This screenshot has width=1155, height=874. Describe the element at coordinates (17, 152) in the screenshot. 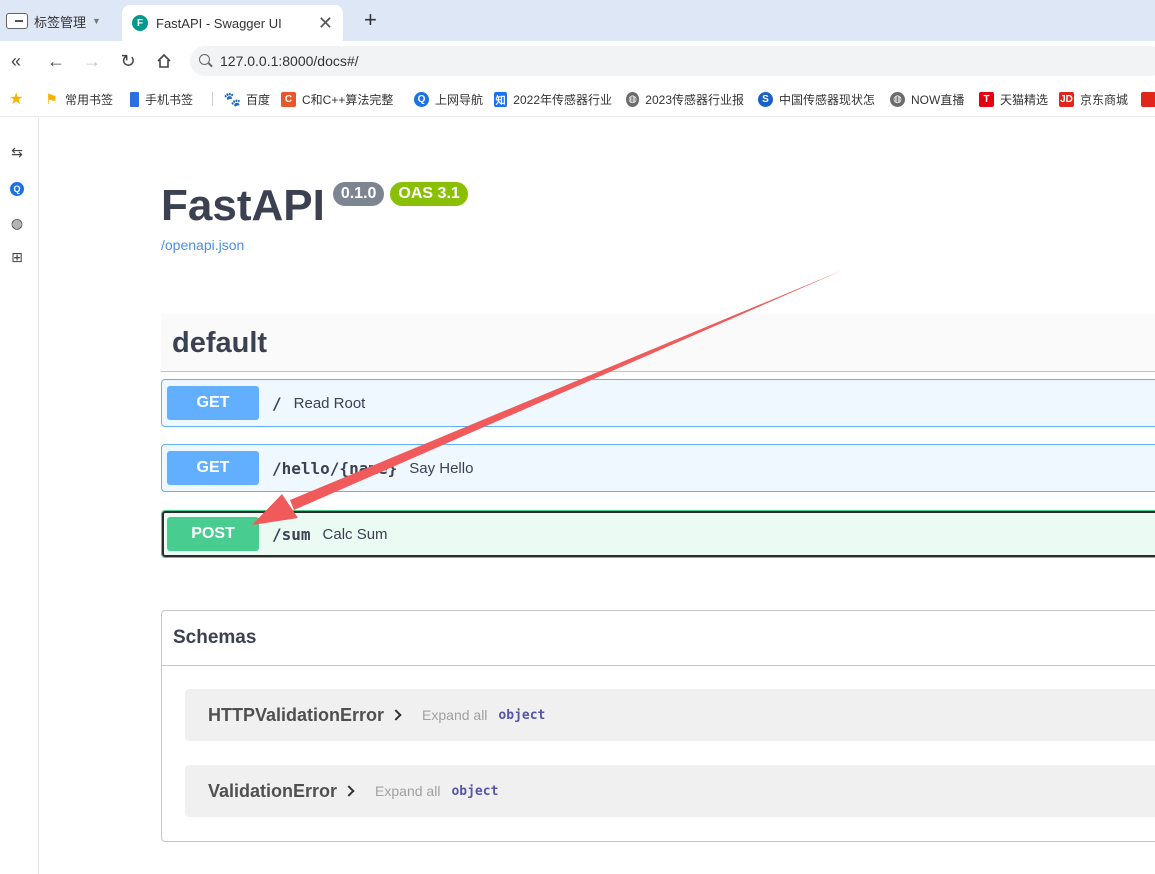

I see `swap-icon: ⇆` at that location.